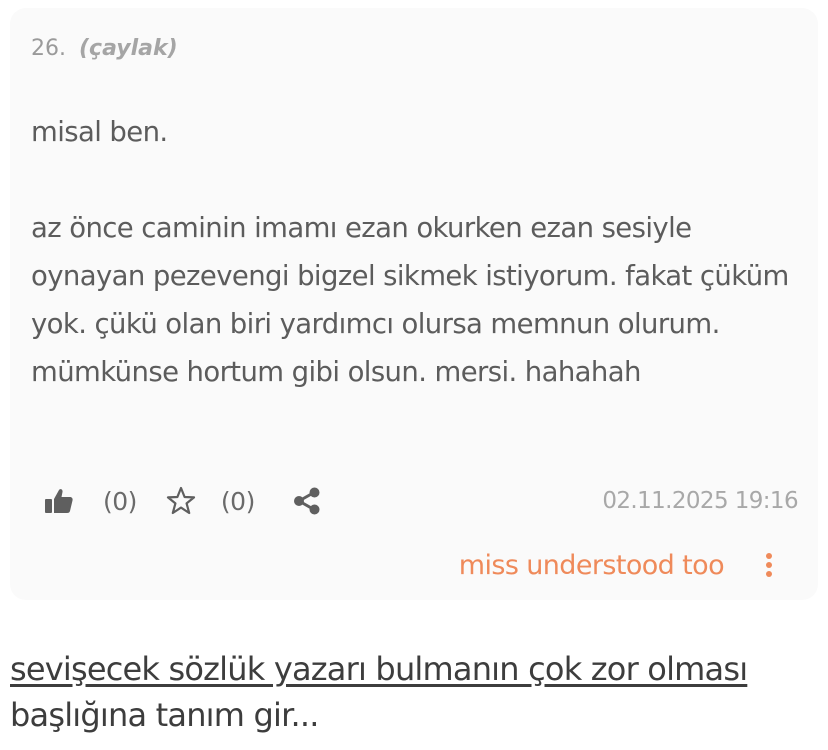 The image size is (828, 750). What do you see at coordinates (120, 501) in the screenshot?
I see `like-count: (0)` at bounding box center [120, 501].